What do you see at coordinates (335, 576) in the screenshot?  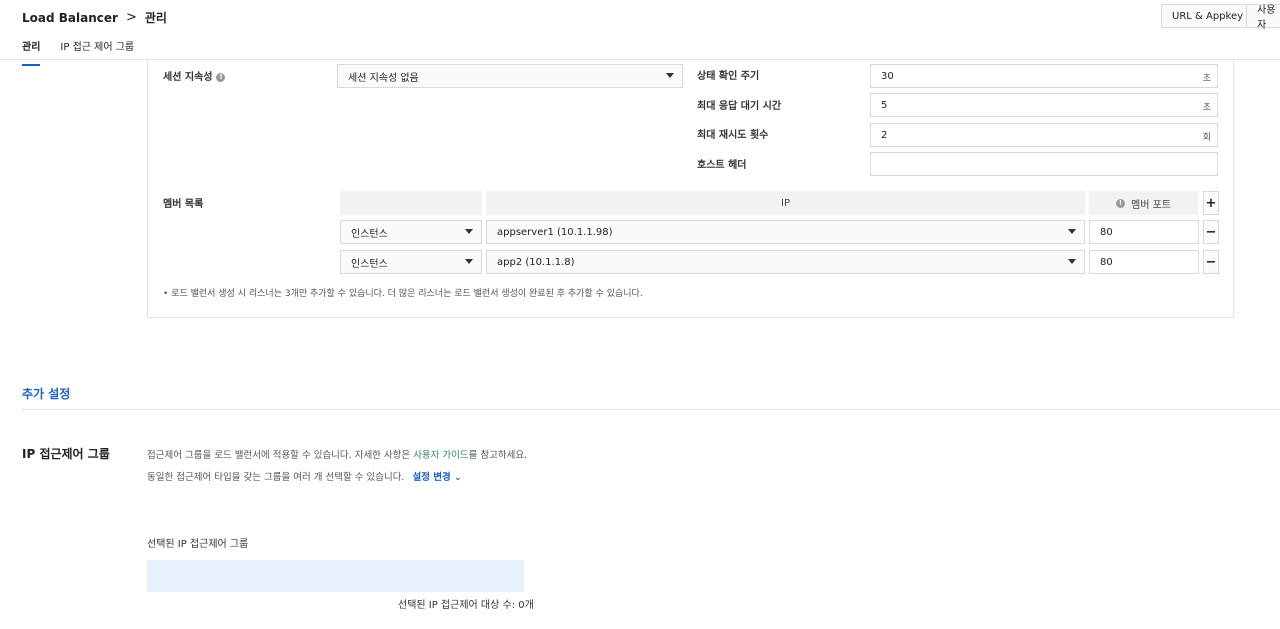 I see `selected-acl-group-list` at bounding box center [335, 576].